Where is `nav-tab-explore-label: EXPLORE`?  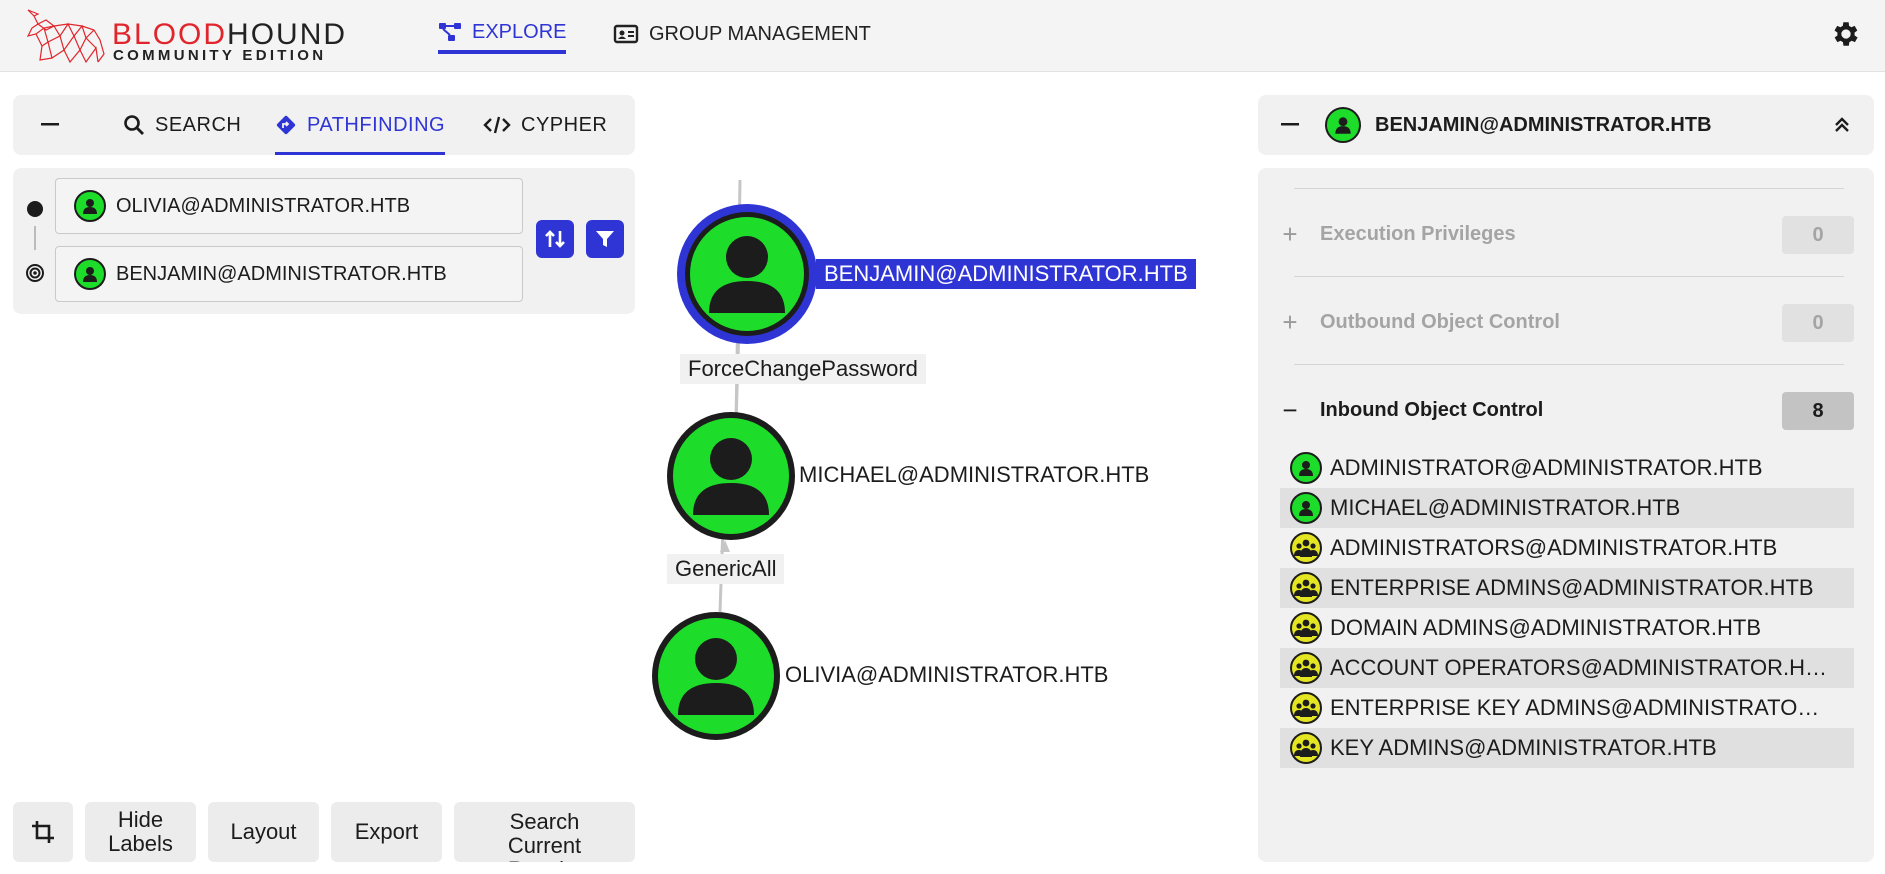
nav-tab-explore-label: EXPLORE is located at coordinates (519, 31).